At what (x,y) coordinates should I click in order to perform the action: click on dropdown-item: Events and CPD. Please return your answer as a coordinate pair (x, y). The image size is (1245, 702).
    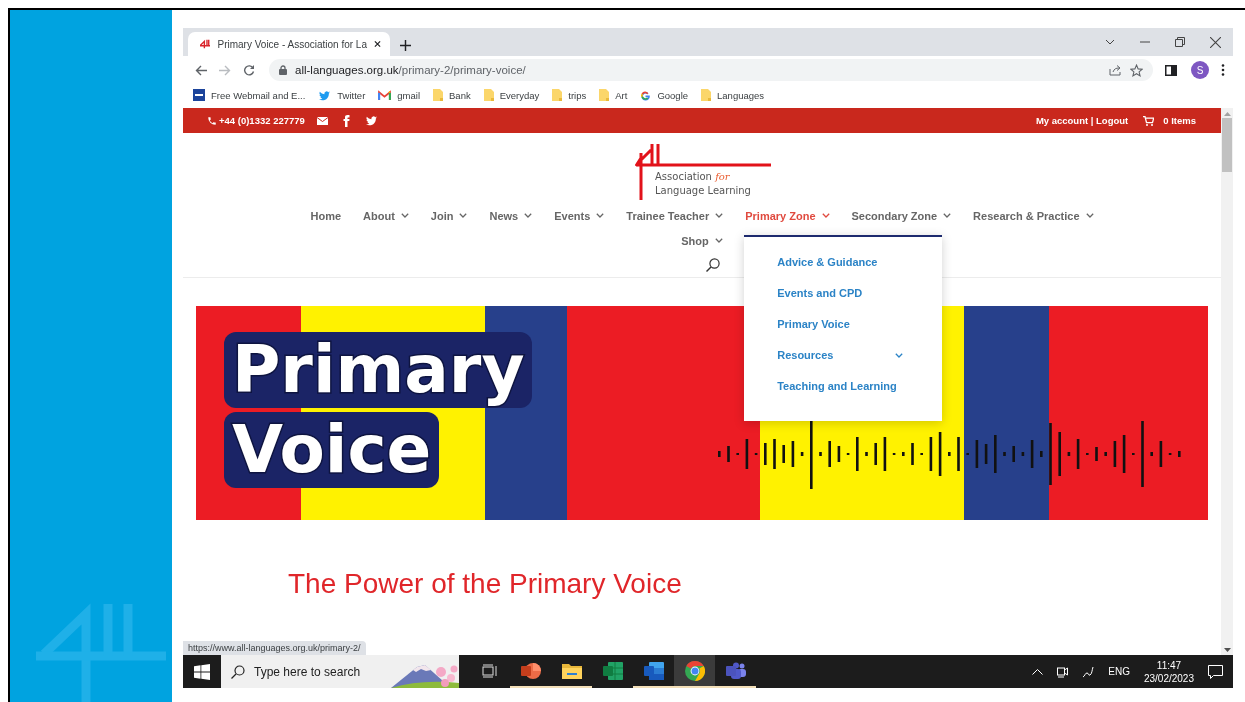
    Looking at the image, I should click on (840, 302).